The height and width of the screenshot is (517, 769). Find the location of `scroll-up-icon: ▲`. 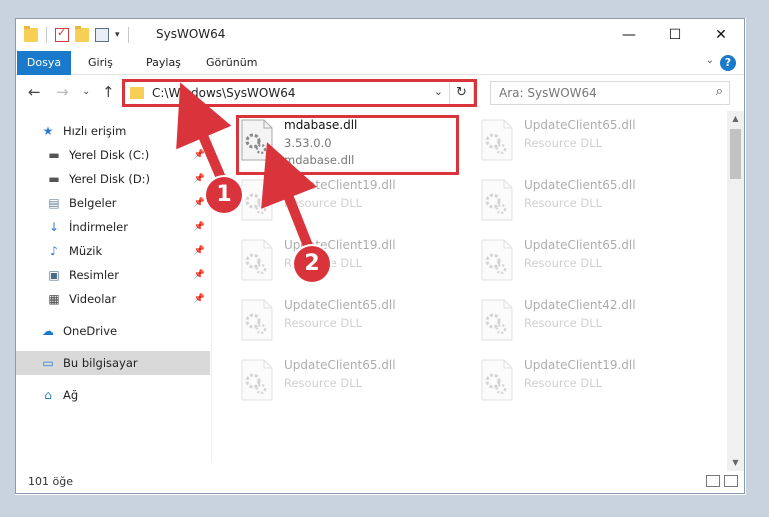

scroll-up-icon: ▲ is located at coordinates (735, 119).